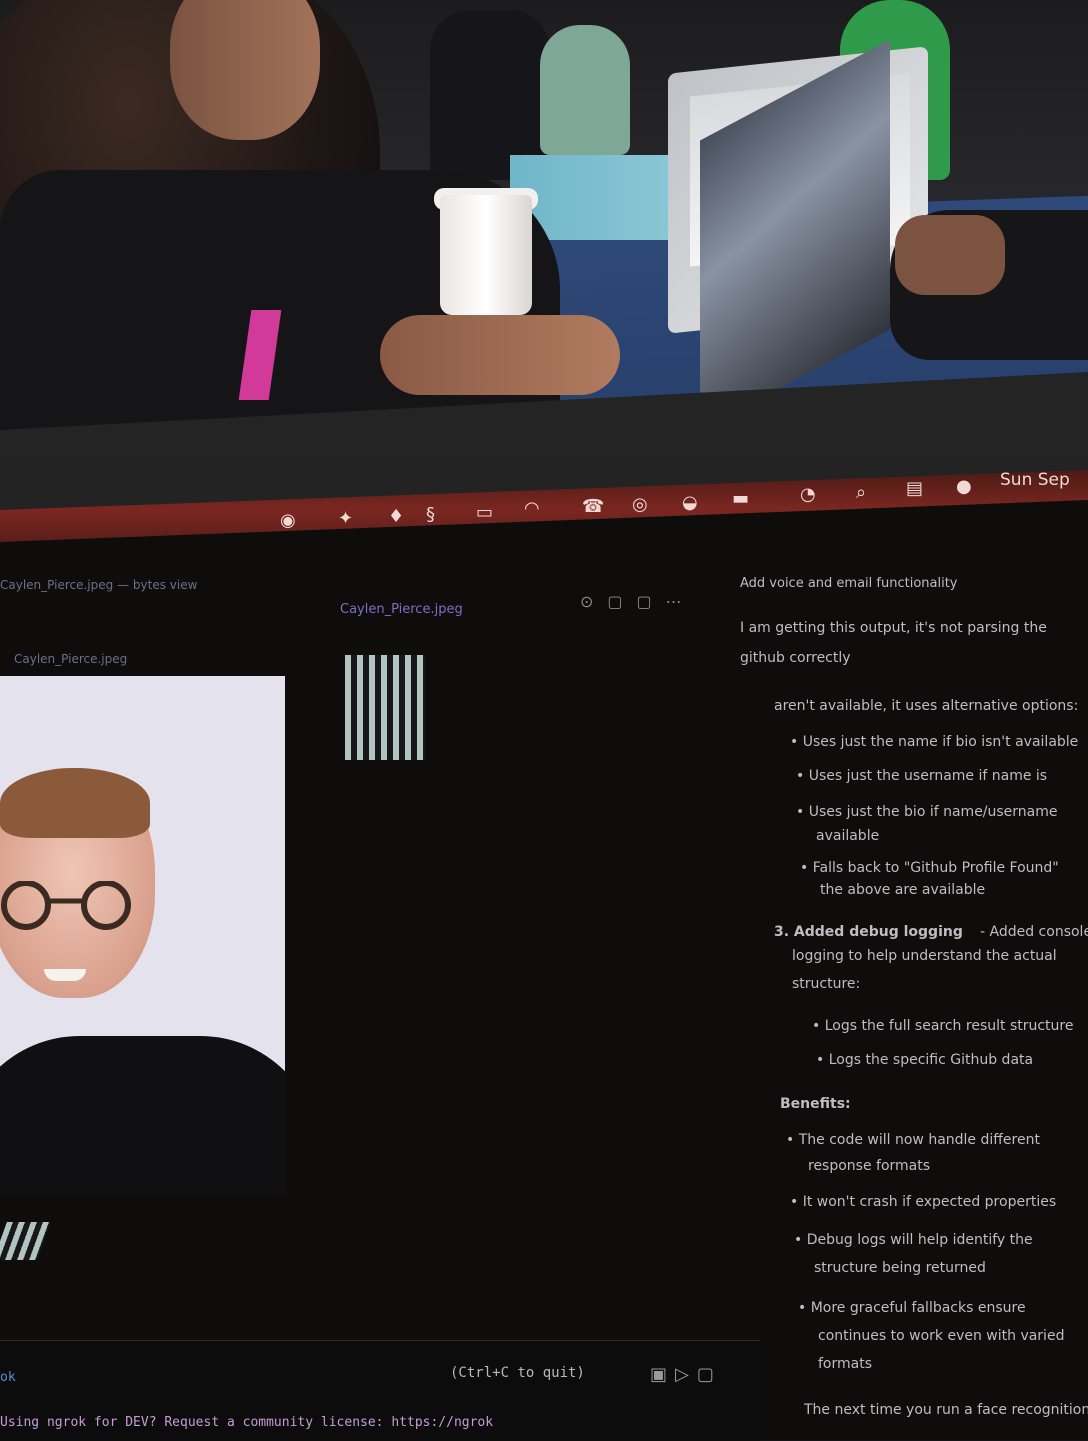 This screenshot has height=1441, width=1088. What do you see at coordinates (484, 513) in the screenshot?
I see `video-icon: ▭` at bounding box center [484, 513].